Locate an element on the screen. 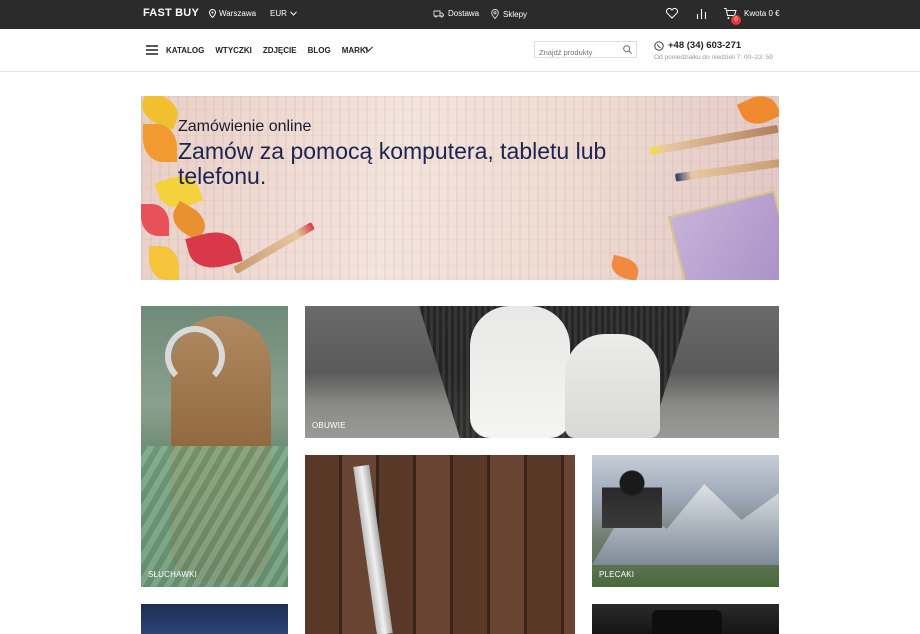 Image resolution: width=920 pixels, height=634 pixels. category-tile-headphones: SŁUCHAWKI is located at coordinates (214, 446).